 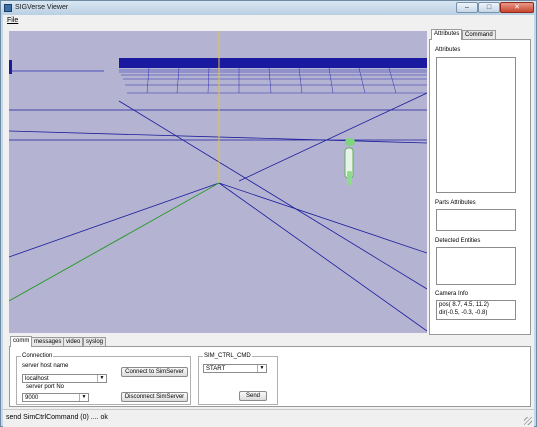 I want to click on send-button: Send, so click(x=253, y=396).